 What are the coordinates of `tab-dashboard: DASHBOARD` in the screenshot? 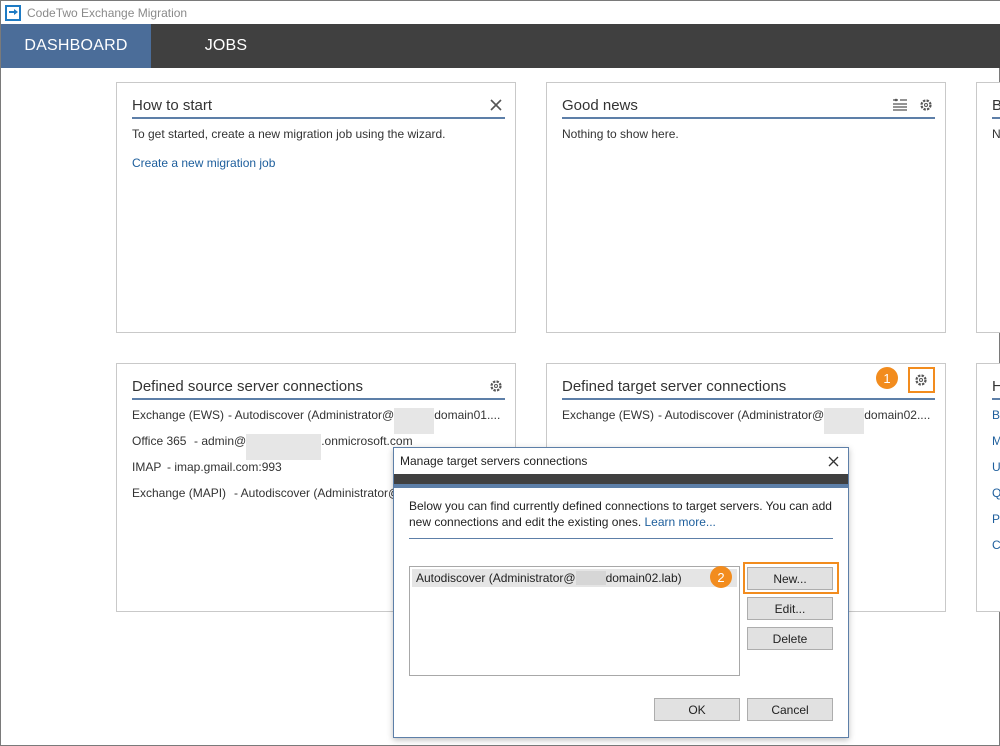 It's located at (76, 46).